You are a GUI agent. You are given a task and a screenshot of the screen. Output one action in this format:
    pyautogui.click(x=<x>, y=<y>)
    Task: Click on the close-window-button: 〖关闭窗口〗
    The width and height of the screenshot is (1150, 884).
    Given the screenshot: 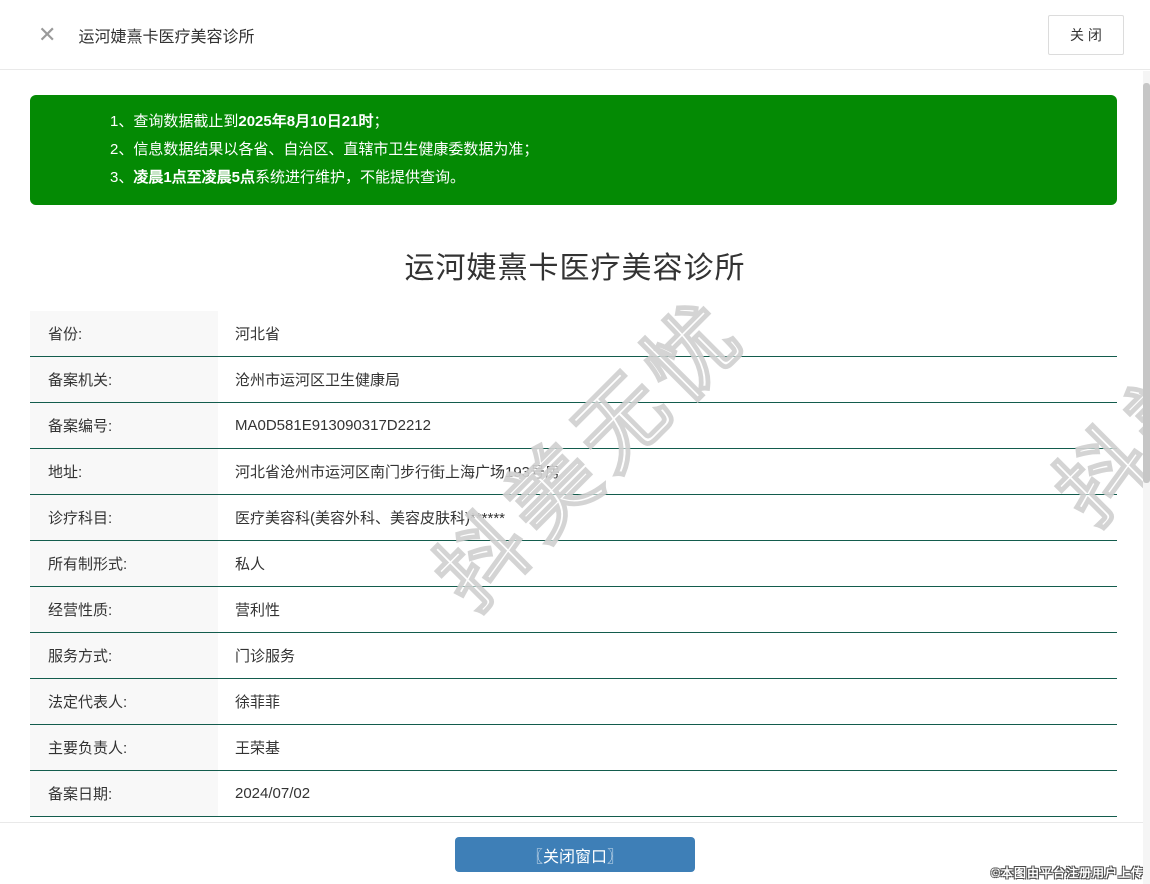 What is the action you would take?
    pyautogui.click(x=575, y=854)
    